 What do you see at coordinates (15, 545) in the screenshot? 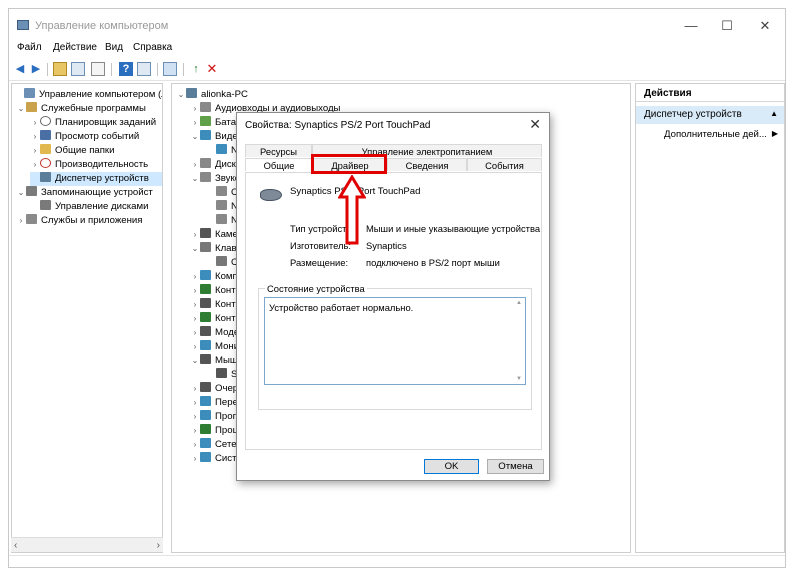
I see `scroll-left-icon: ‹` at bounding box center [15, 545].